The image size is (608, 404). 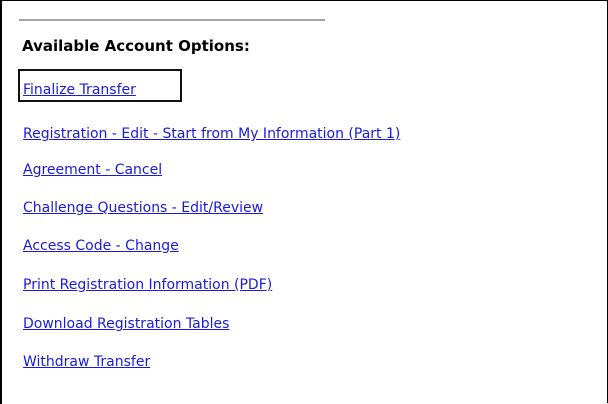 What do you see at coordinates (1, 202) in the screenshot?
I see `panel-left-border` at bounding box center [1, 202].